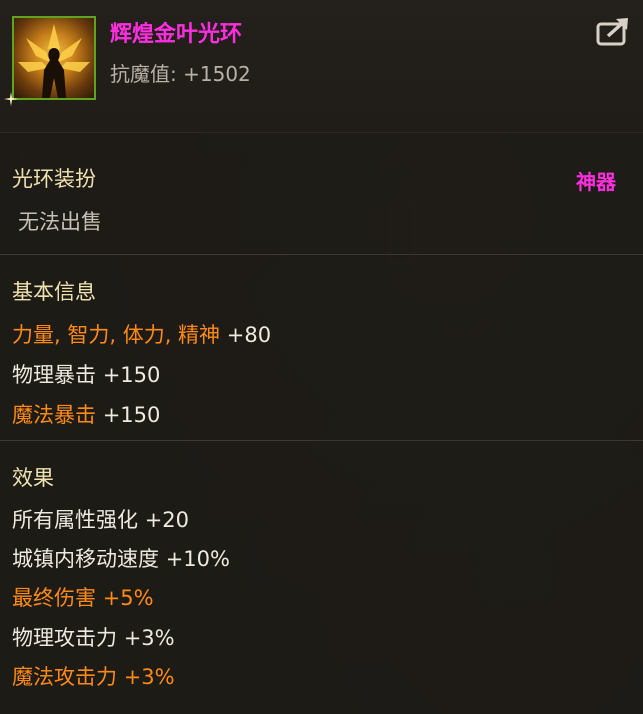  Describe the element at coordinates (54, 598) in the screenshot. I see `effect-label: 最终伤害` at that location.